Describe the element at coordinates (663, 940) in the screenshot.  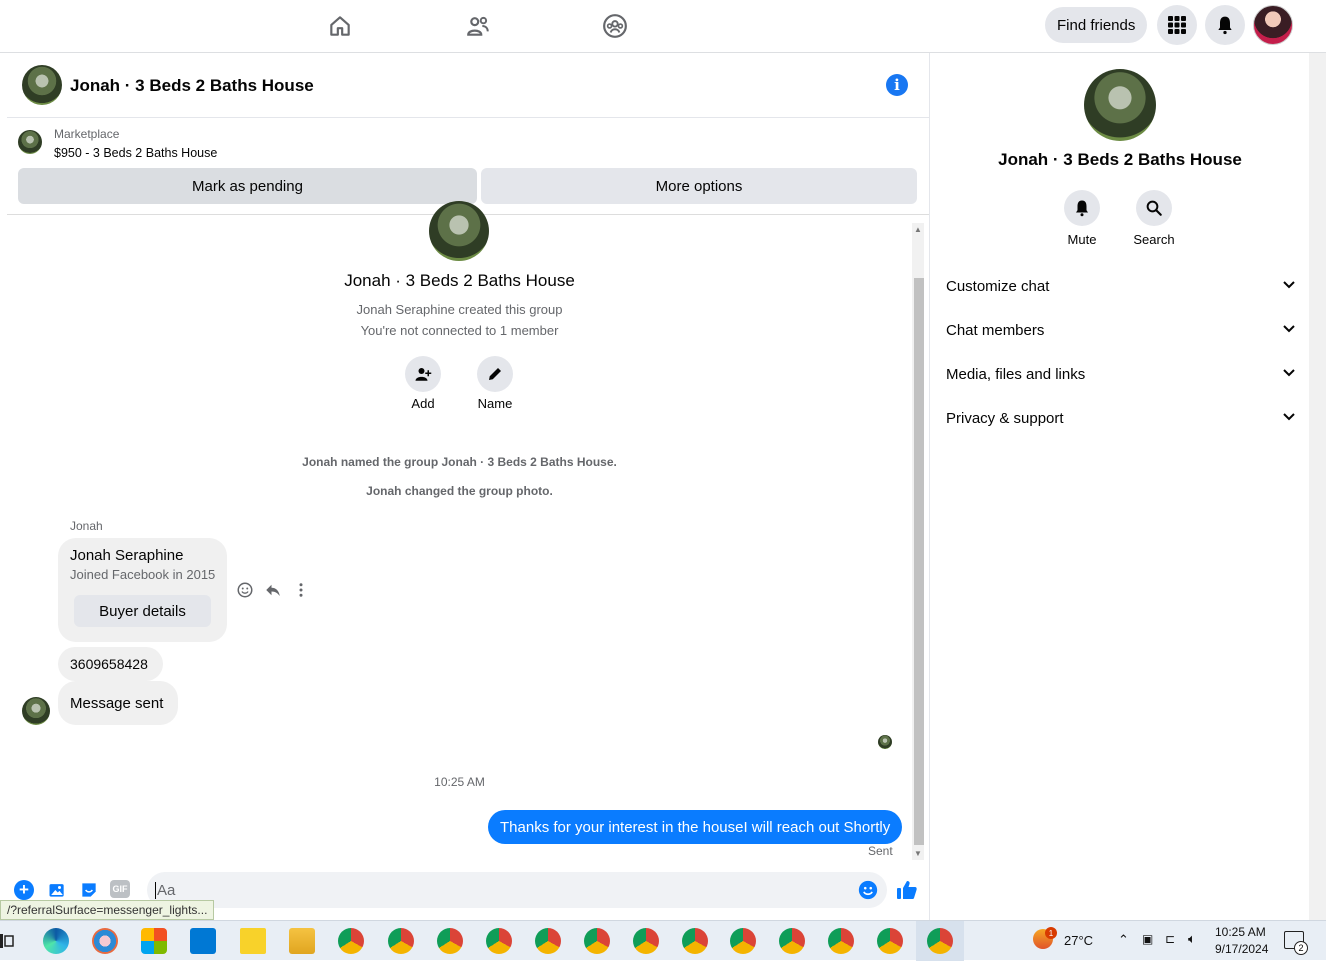
I see `windows-taskbar: 1 27°C ⌃ ▣ ⊏ 🔈︎ 10:25 AM 9/17/2024 2` at that location.